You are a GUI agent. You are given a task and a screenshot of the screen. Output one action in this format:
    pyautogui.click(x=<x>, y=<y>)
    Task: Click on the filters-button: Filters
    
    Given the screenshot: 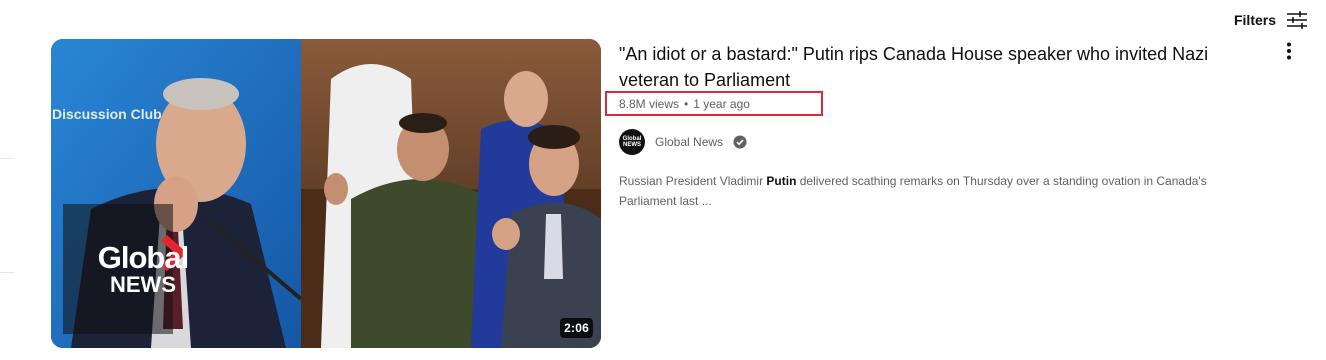 What is the action you would take?
    pyautogui.click(x=1271, y=20)
    